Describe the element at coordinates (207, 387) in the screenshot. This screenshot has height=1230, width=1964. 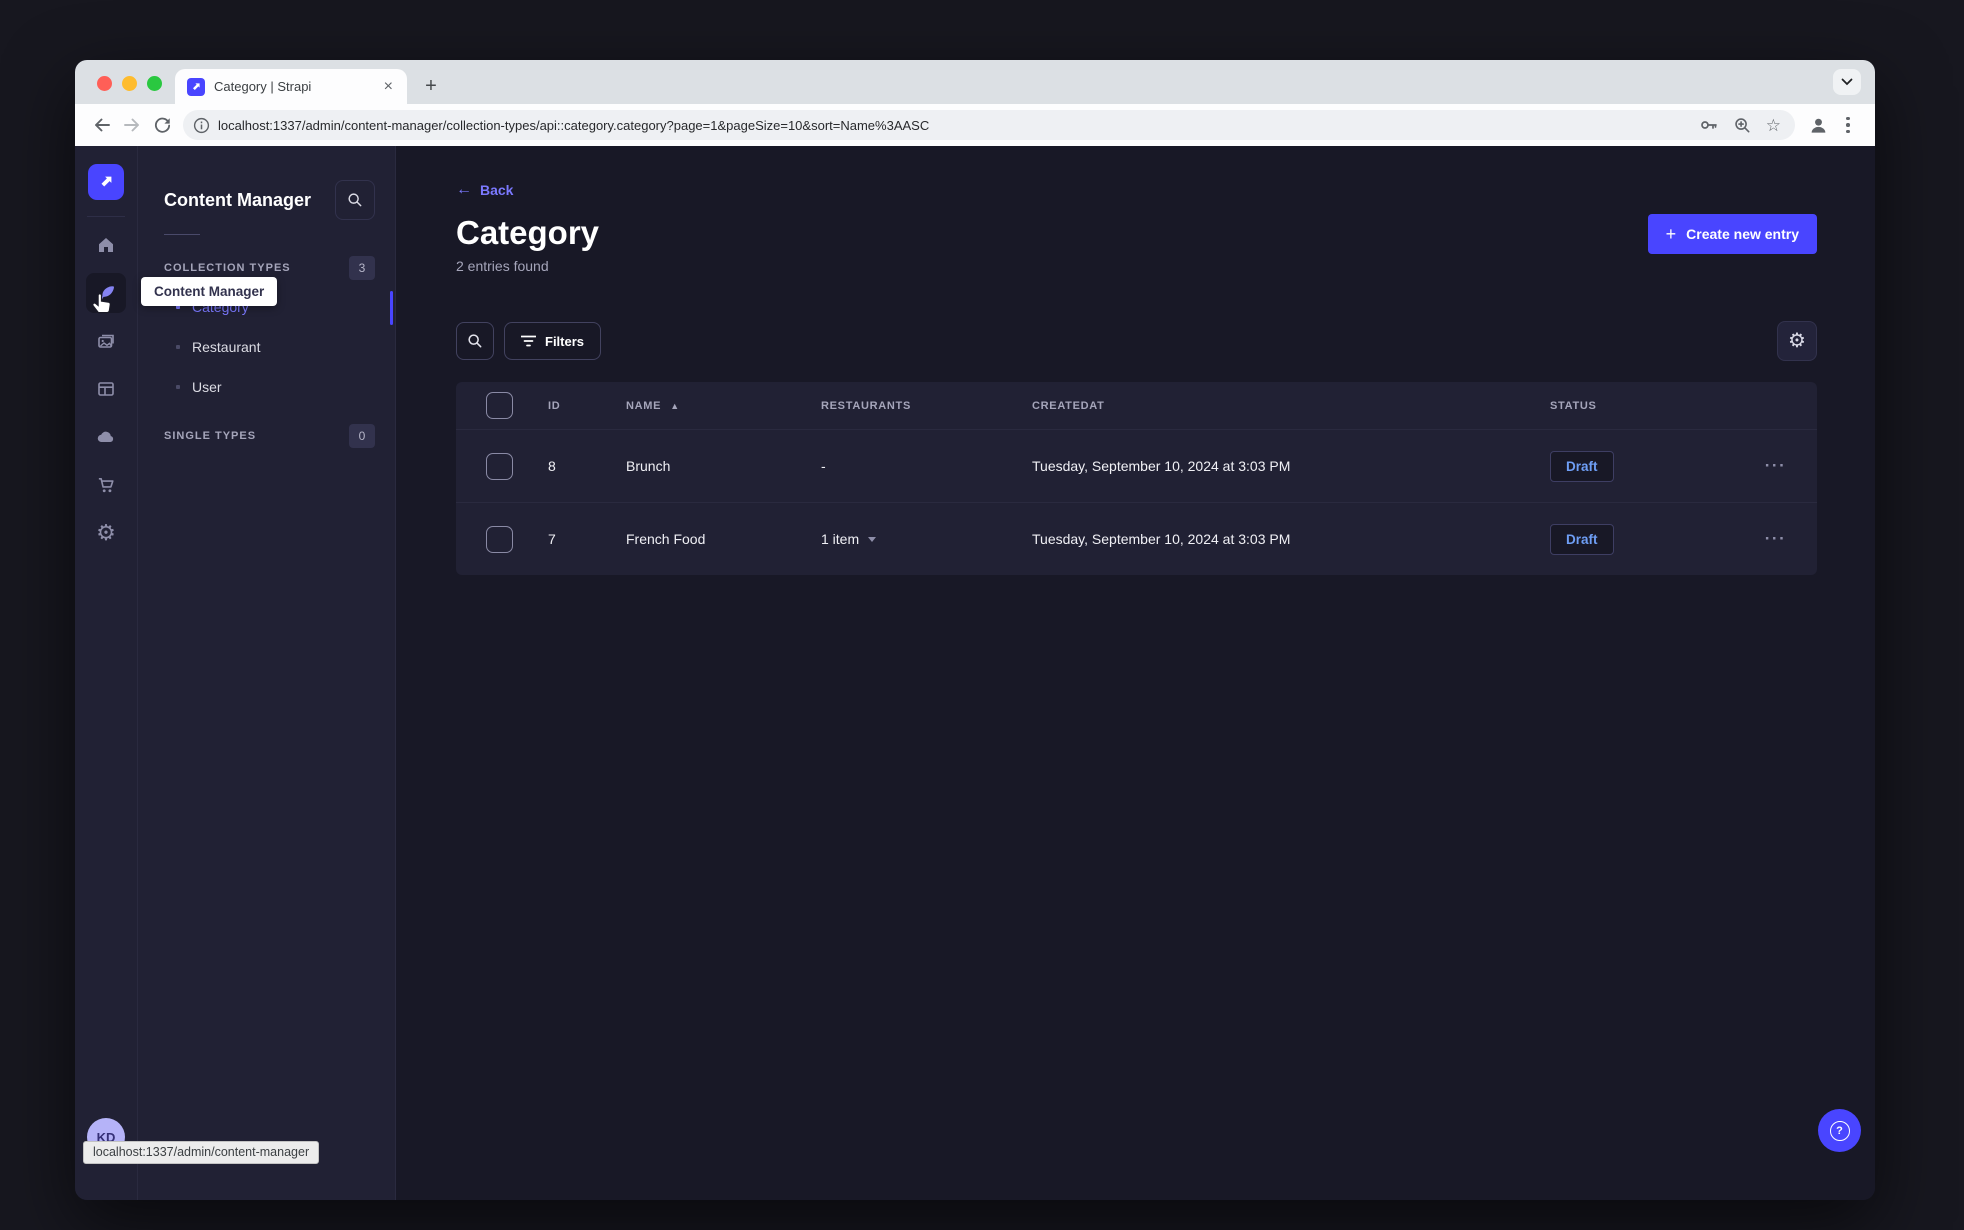
I see `subnav-item-label: User` at that location.